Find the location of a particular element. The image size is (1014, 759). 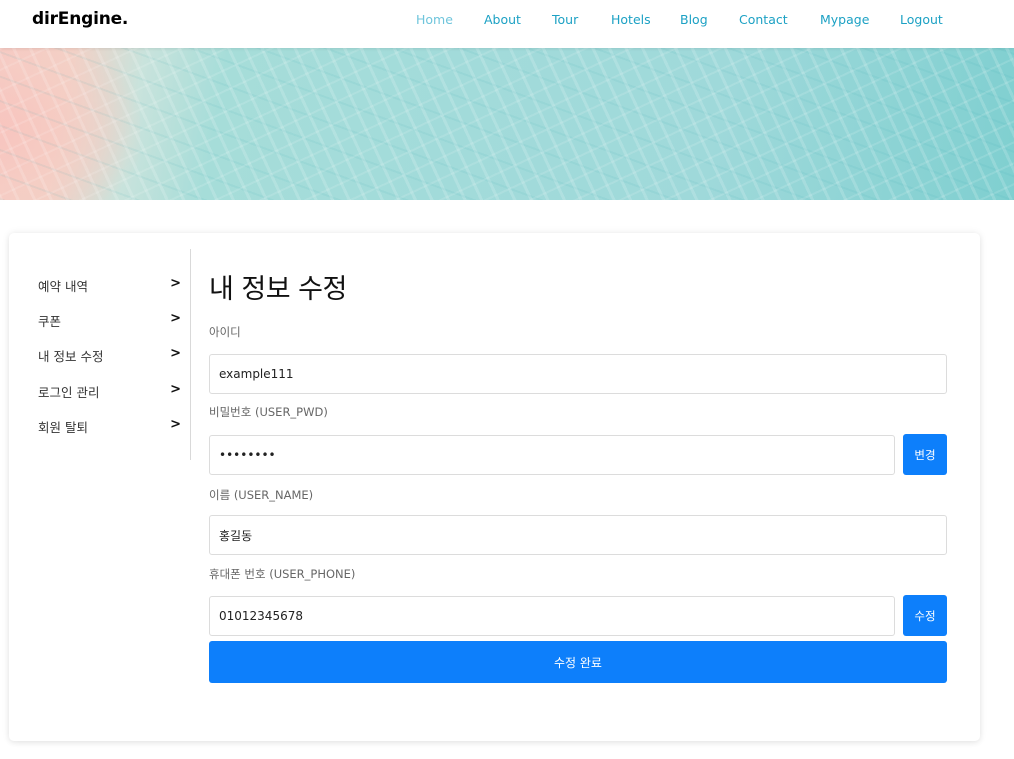

nav-link-logout: Logout is located at coordinates (921, 19).